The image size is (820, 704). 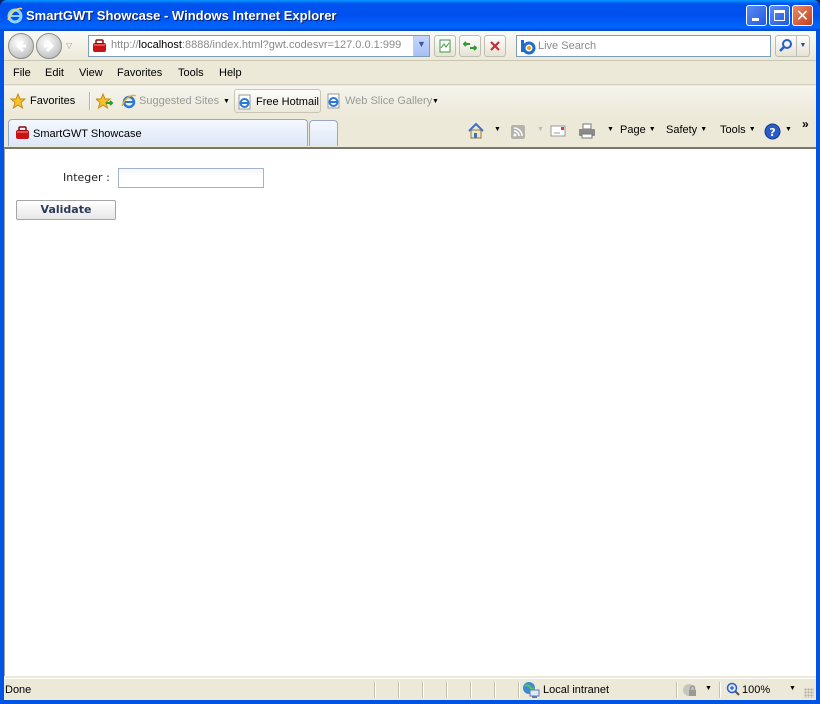 What do you see at coordinates (86, 177) in the screenshot?
I see `integer-label: Integer :` at bounding box center [86, 177].